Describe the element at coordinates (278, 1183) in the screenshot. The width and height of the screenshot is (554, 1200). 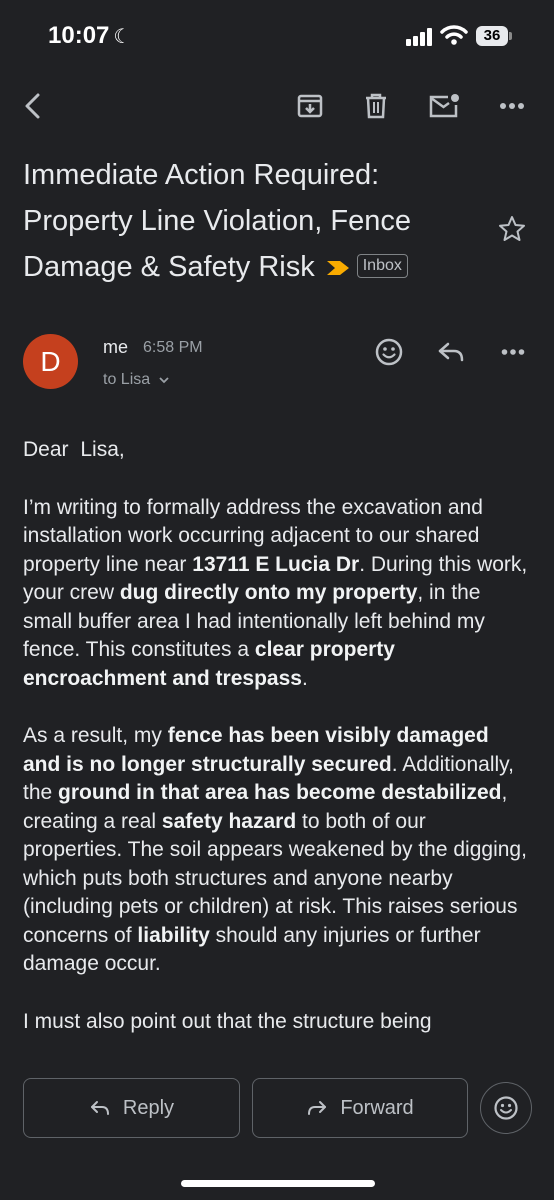
I see `home-indicator` at that location.